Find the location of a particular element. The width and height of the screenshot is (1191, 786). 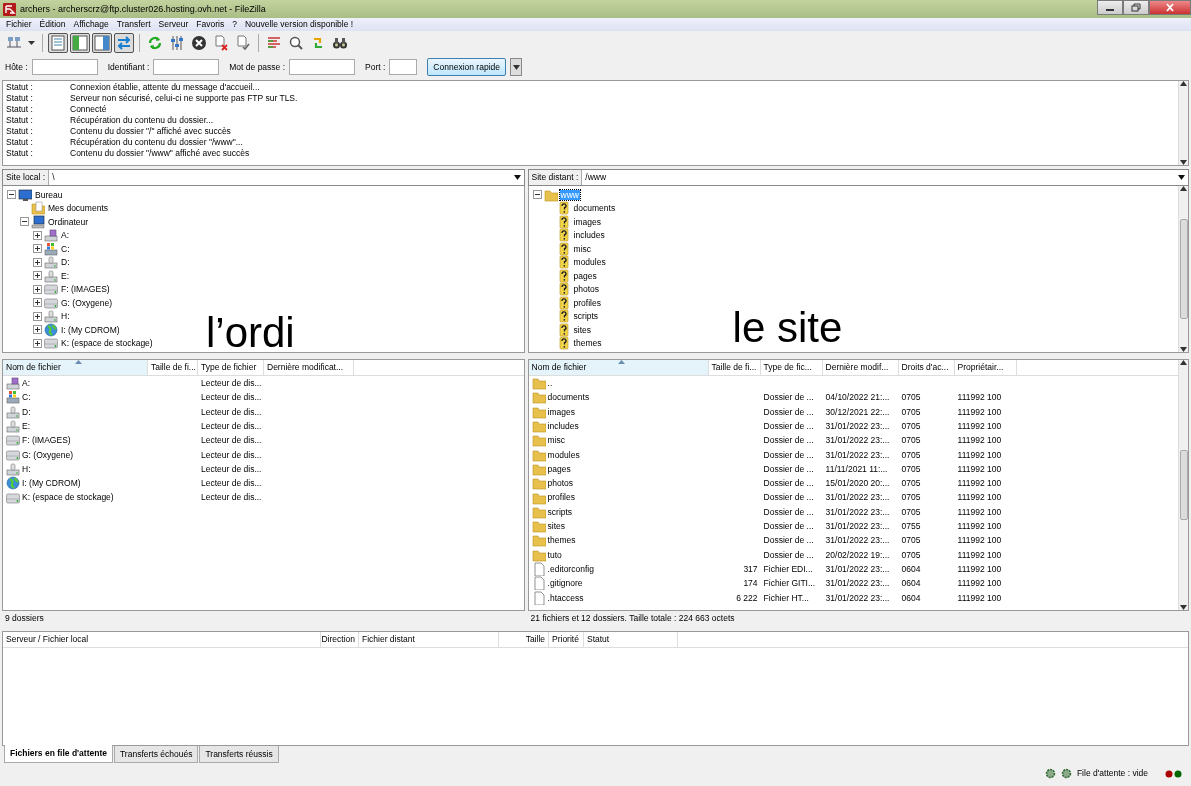

tree-item: Bureau is located at coordinates (49, 194).